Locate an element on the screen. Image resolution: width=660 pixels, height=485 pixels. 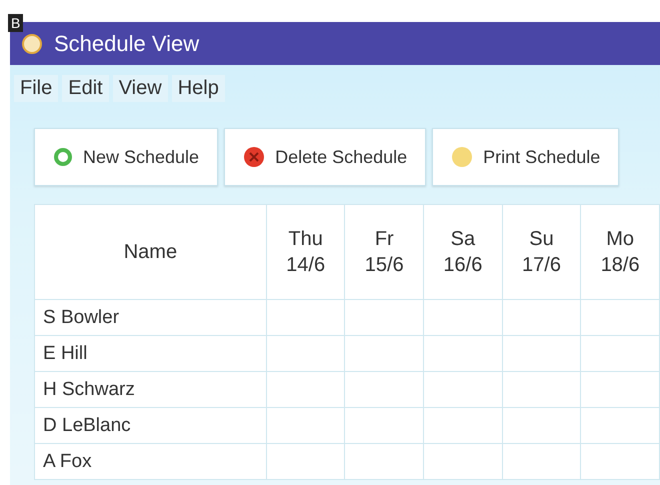
window-title: Schedule View is located at coordinates (127, 43).